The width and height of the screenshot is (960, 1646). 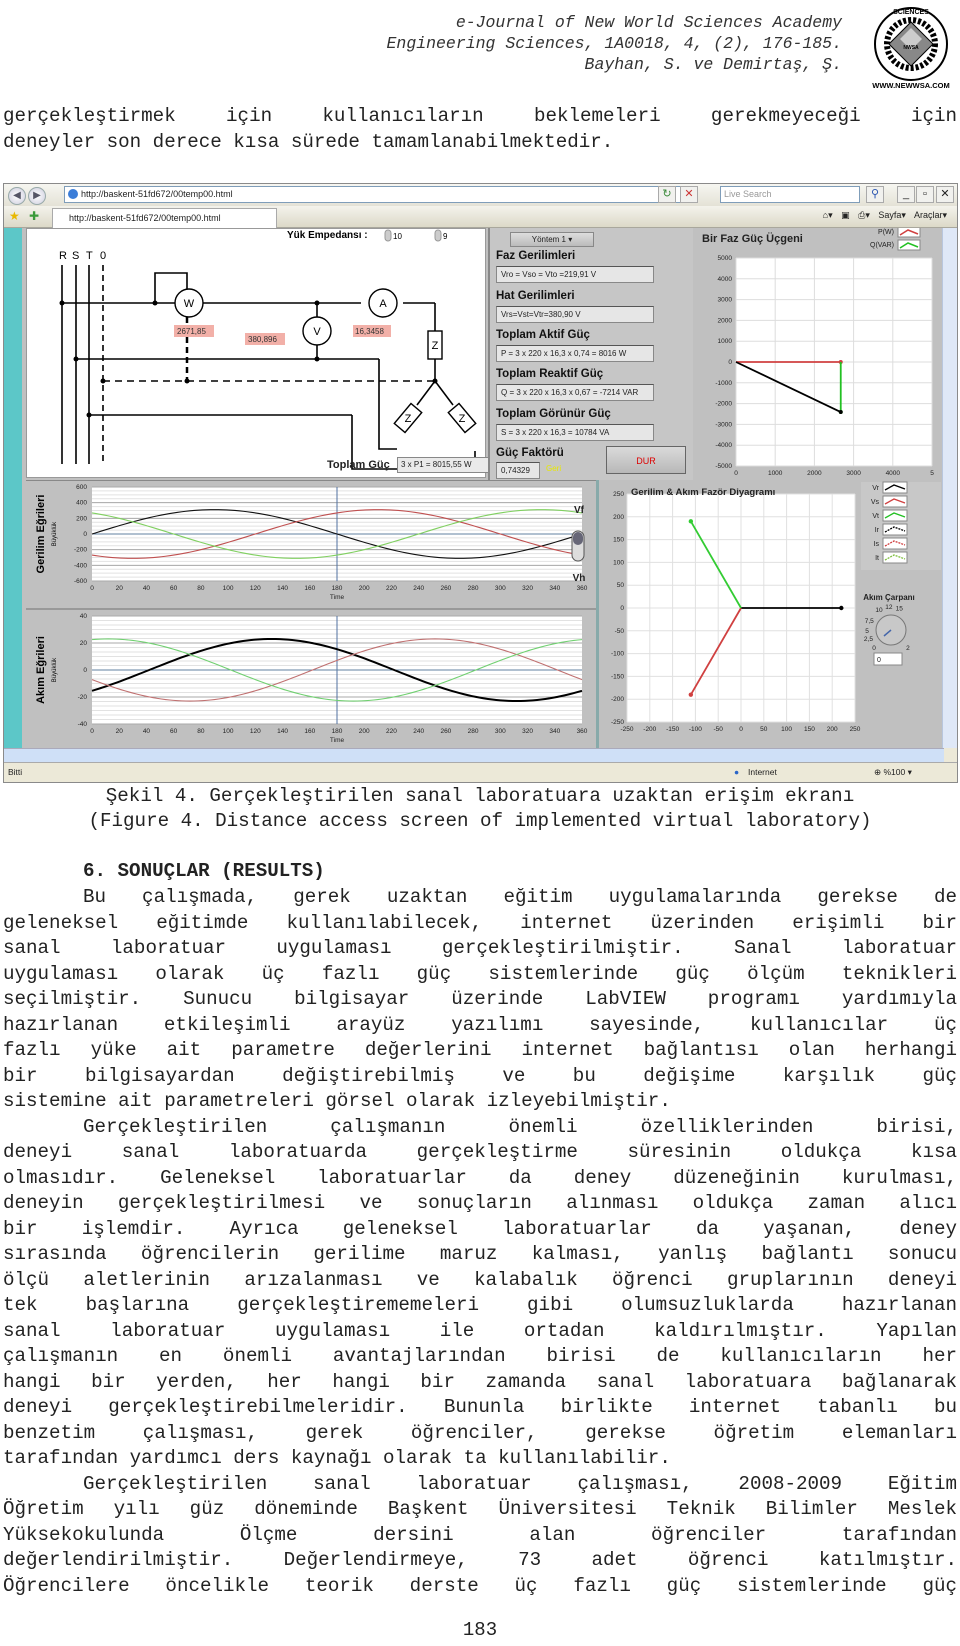 What do you see at coordinates (55, 669) in the screenshot?
I see `y-axis-label: Büyüklük` at bounding box center [55, 669].